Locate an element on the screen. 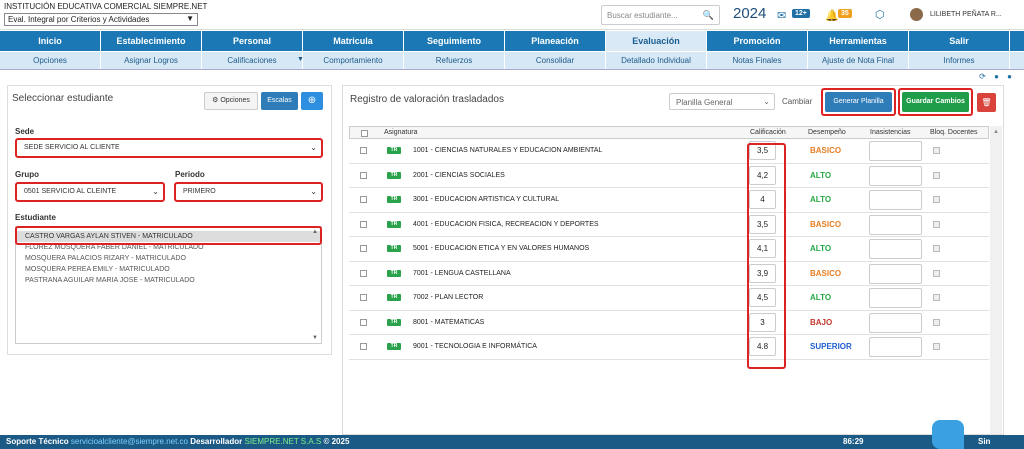 This screenshot has width=1024, height=449. nav-personal: Personal is located at coordinates (252, 41).